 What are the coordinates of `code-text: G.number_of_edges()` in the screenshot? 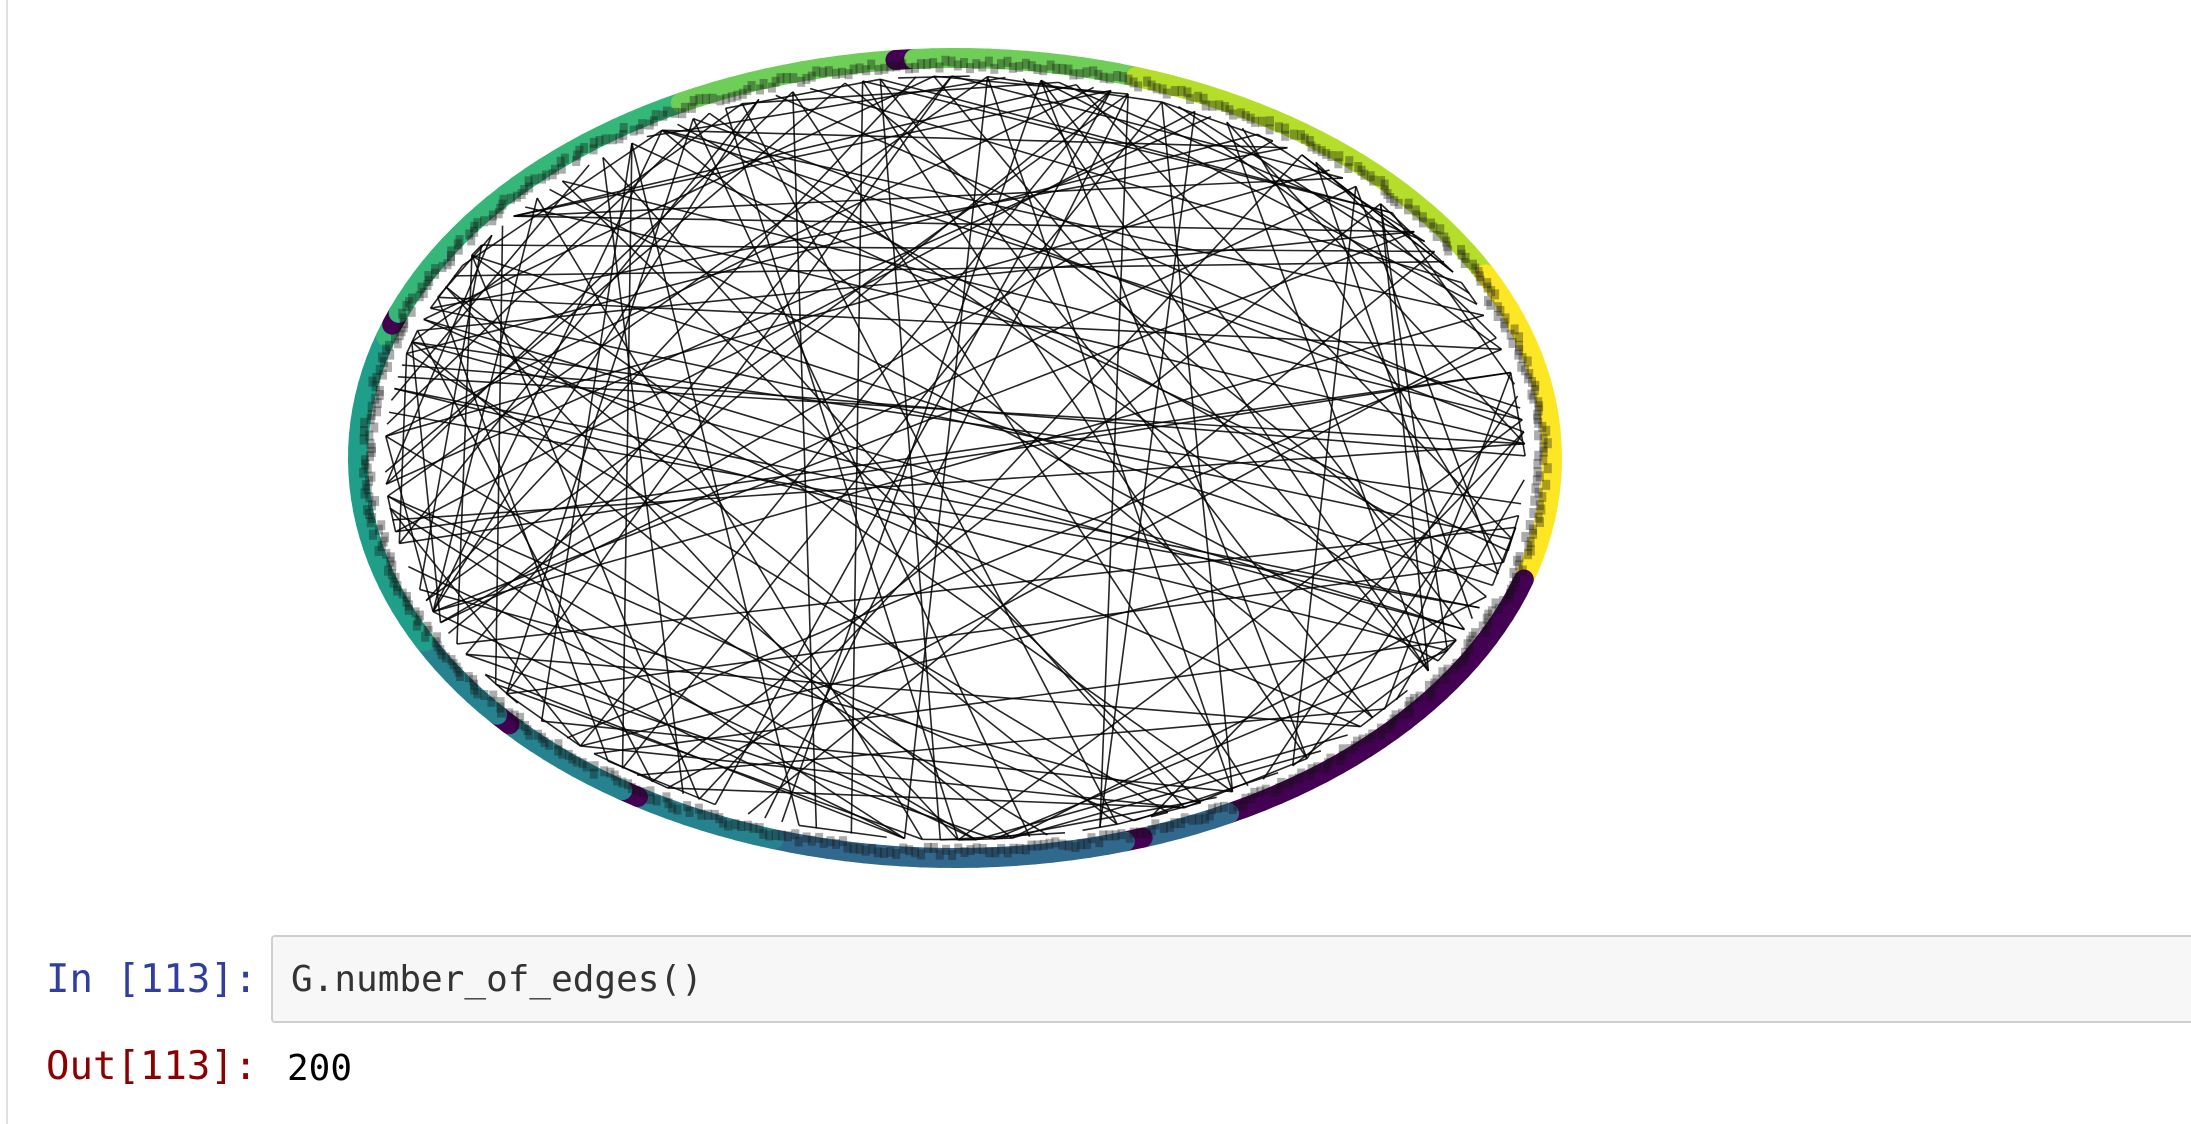 It's located at (497, 980).